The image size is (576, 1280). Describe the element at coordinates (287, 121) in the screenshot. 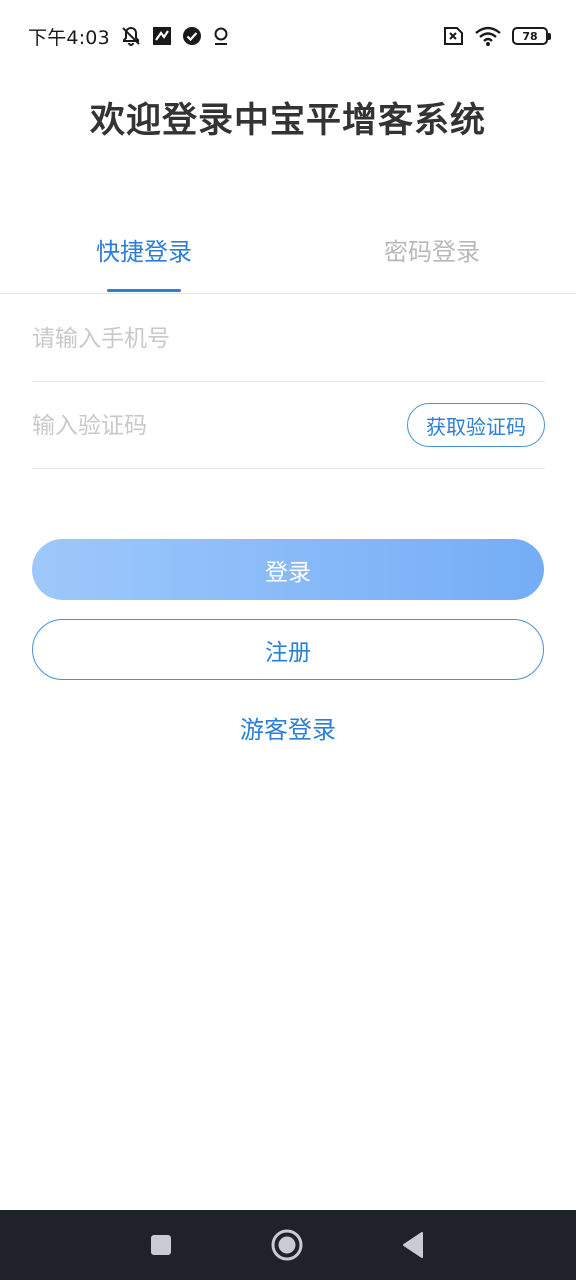

I see `page-title: 欢迎登录中宝平增客系统` at that location.